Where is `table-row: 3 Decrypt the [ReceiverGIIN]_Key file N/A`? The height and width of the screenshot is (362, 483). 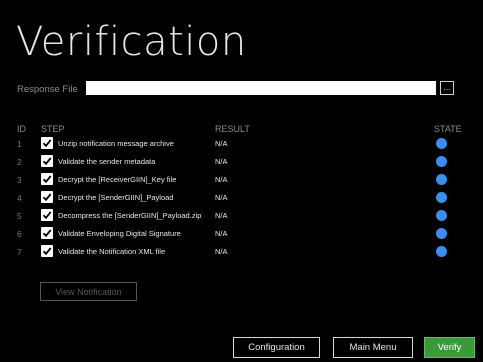 table-row: 3 Decrypt the [ReceiverGIIN]_Key file N/A is located at coordinates (241, 180).